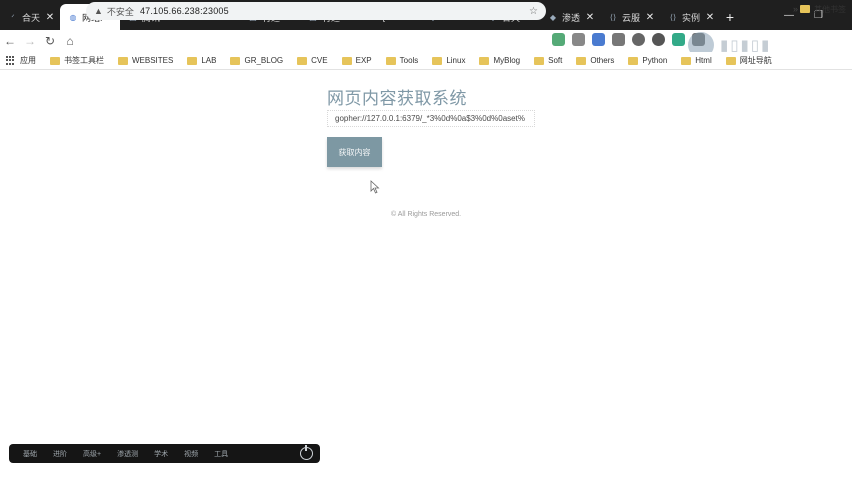 The image size is (852, 480). Describe the element at coordinates (60, 454) in the screenshot. I see `dock-item: 进阶` at that location.